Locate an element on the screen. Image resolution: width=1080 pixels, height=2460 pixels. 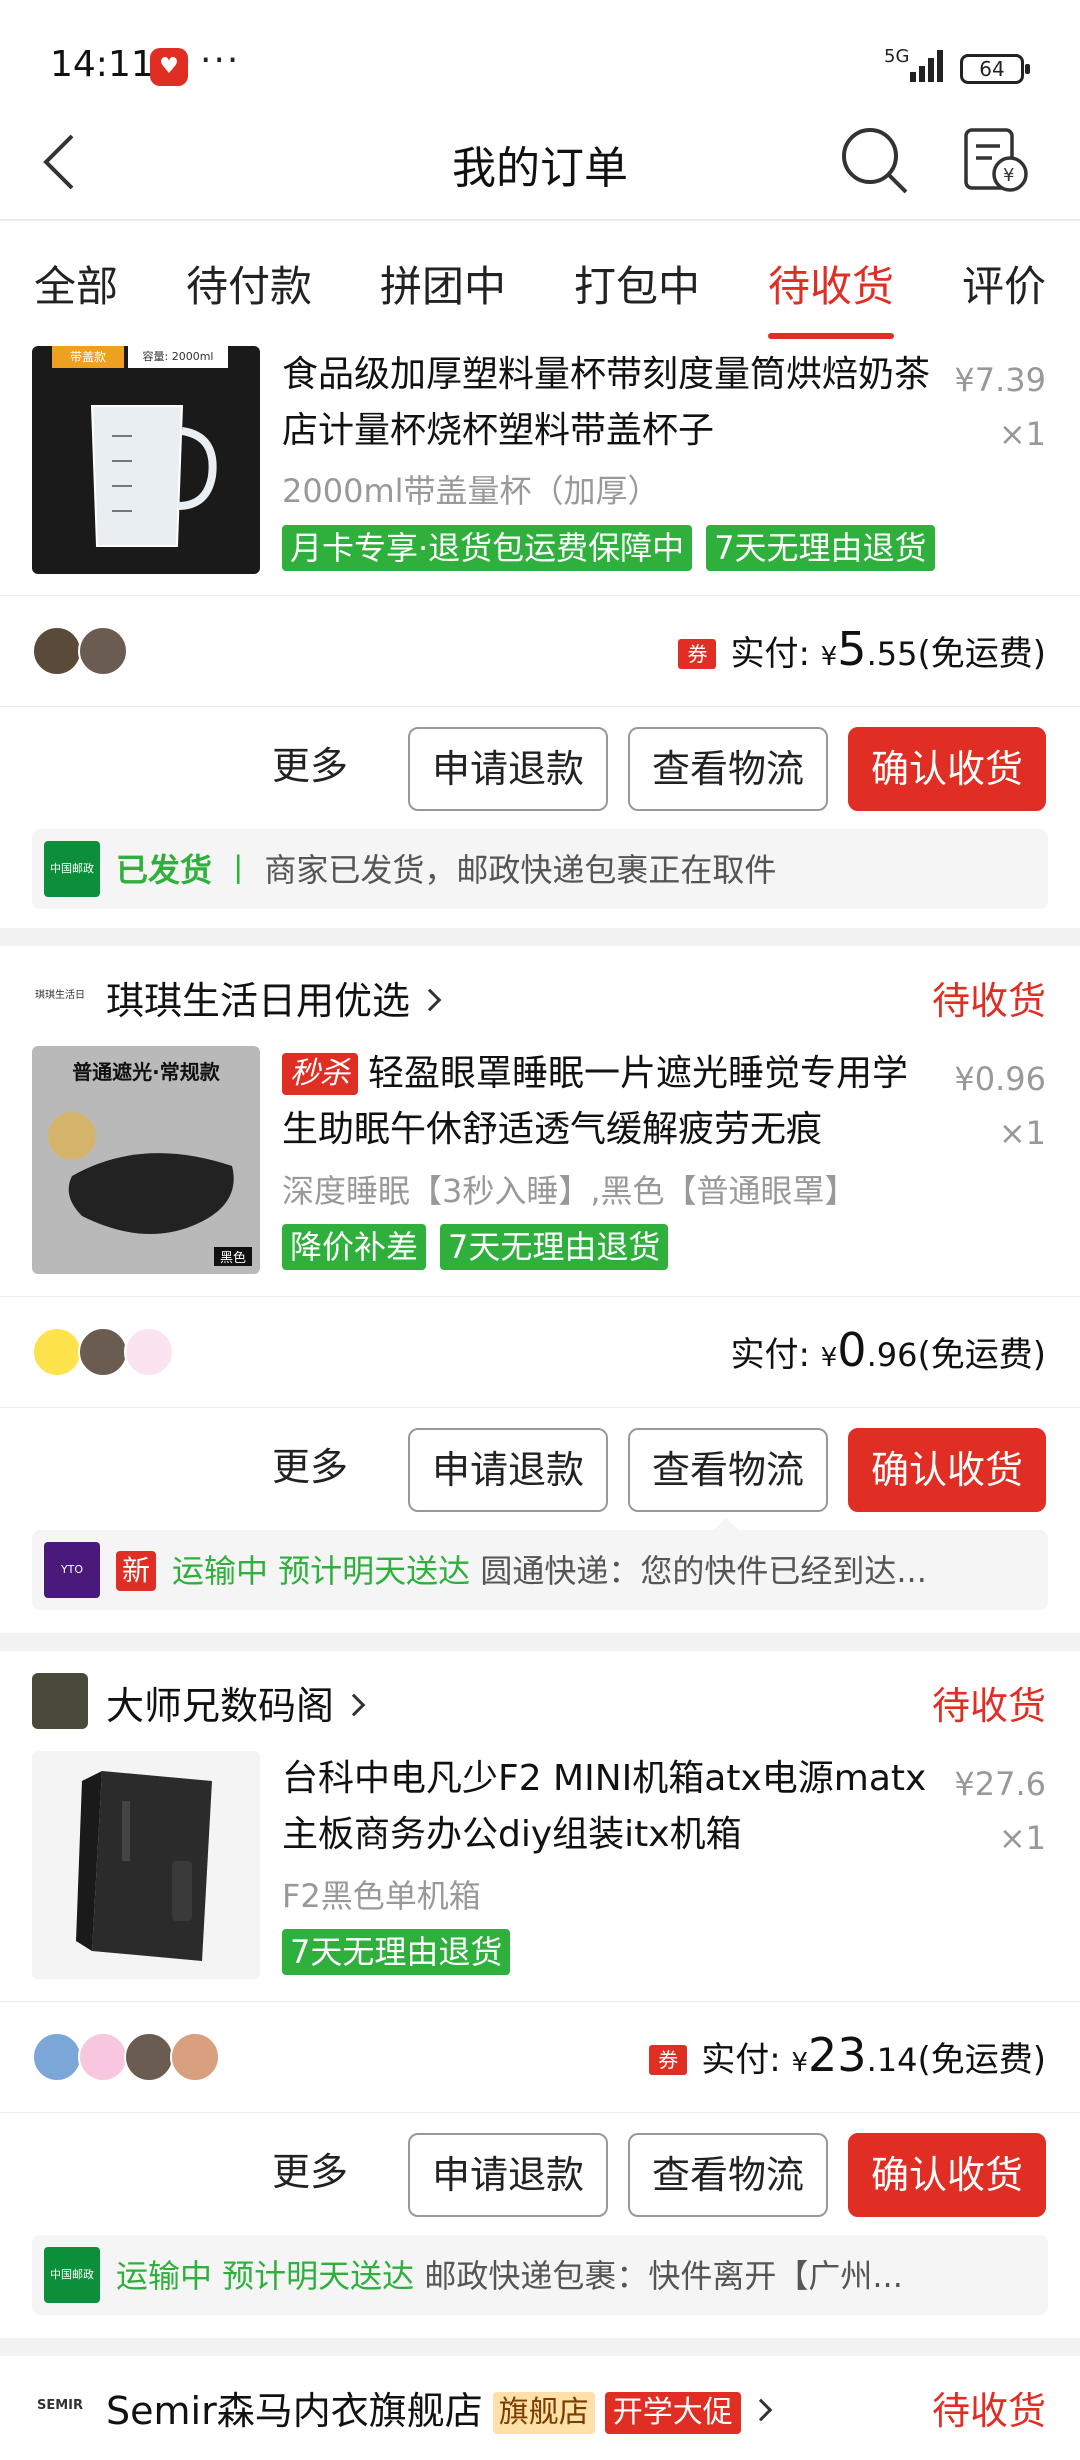
nav-header: 我的订单 ¥ is located at coordinates (540, 160).